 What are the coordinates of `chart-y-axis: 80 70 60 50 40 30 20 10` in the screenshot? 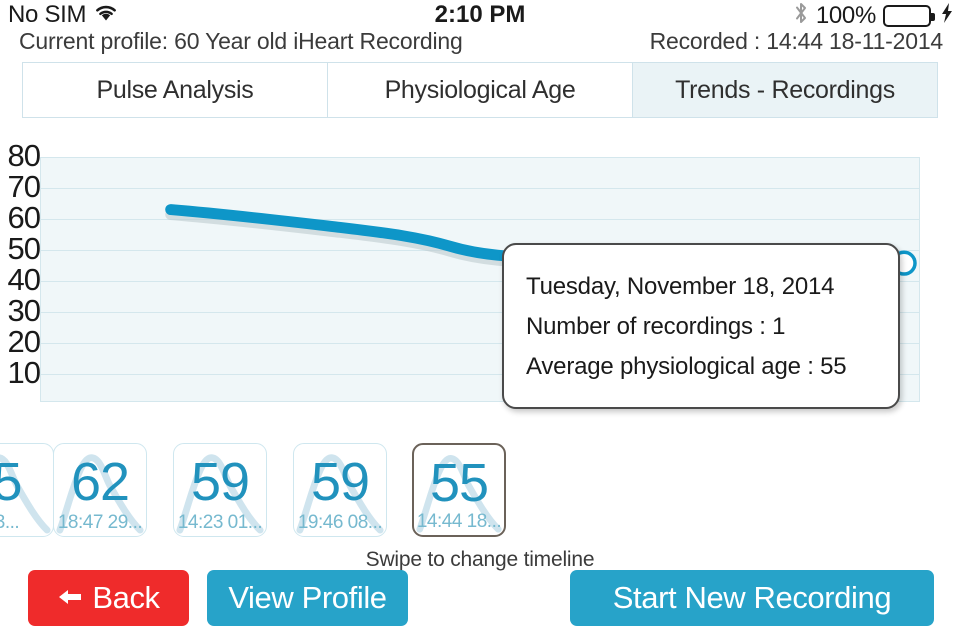 It's located at (20, 283).